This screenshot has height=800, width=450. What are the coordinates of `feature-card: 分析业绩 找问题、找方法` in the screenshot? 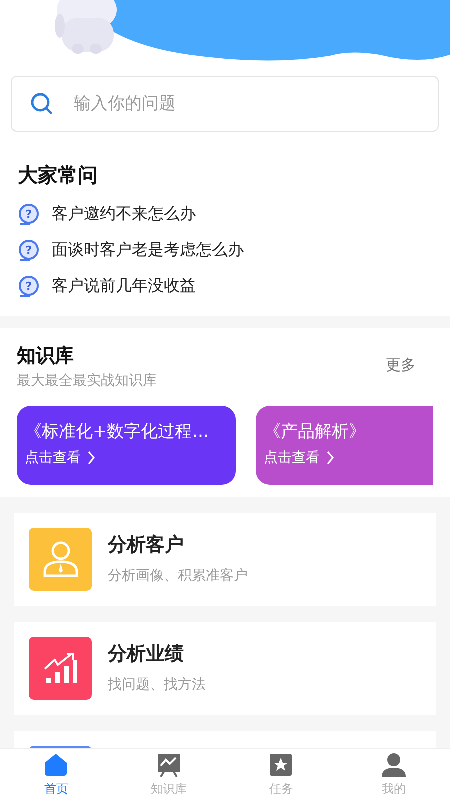 It's located at (225, 668).